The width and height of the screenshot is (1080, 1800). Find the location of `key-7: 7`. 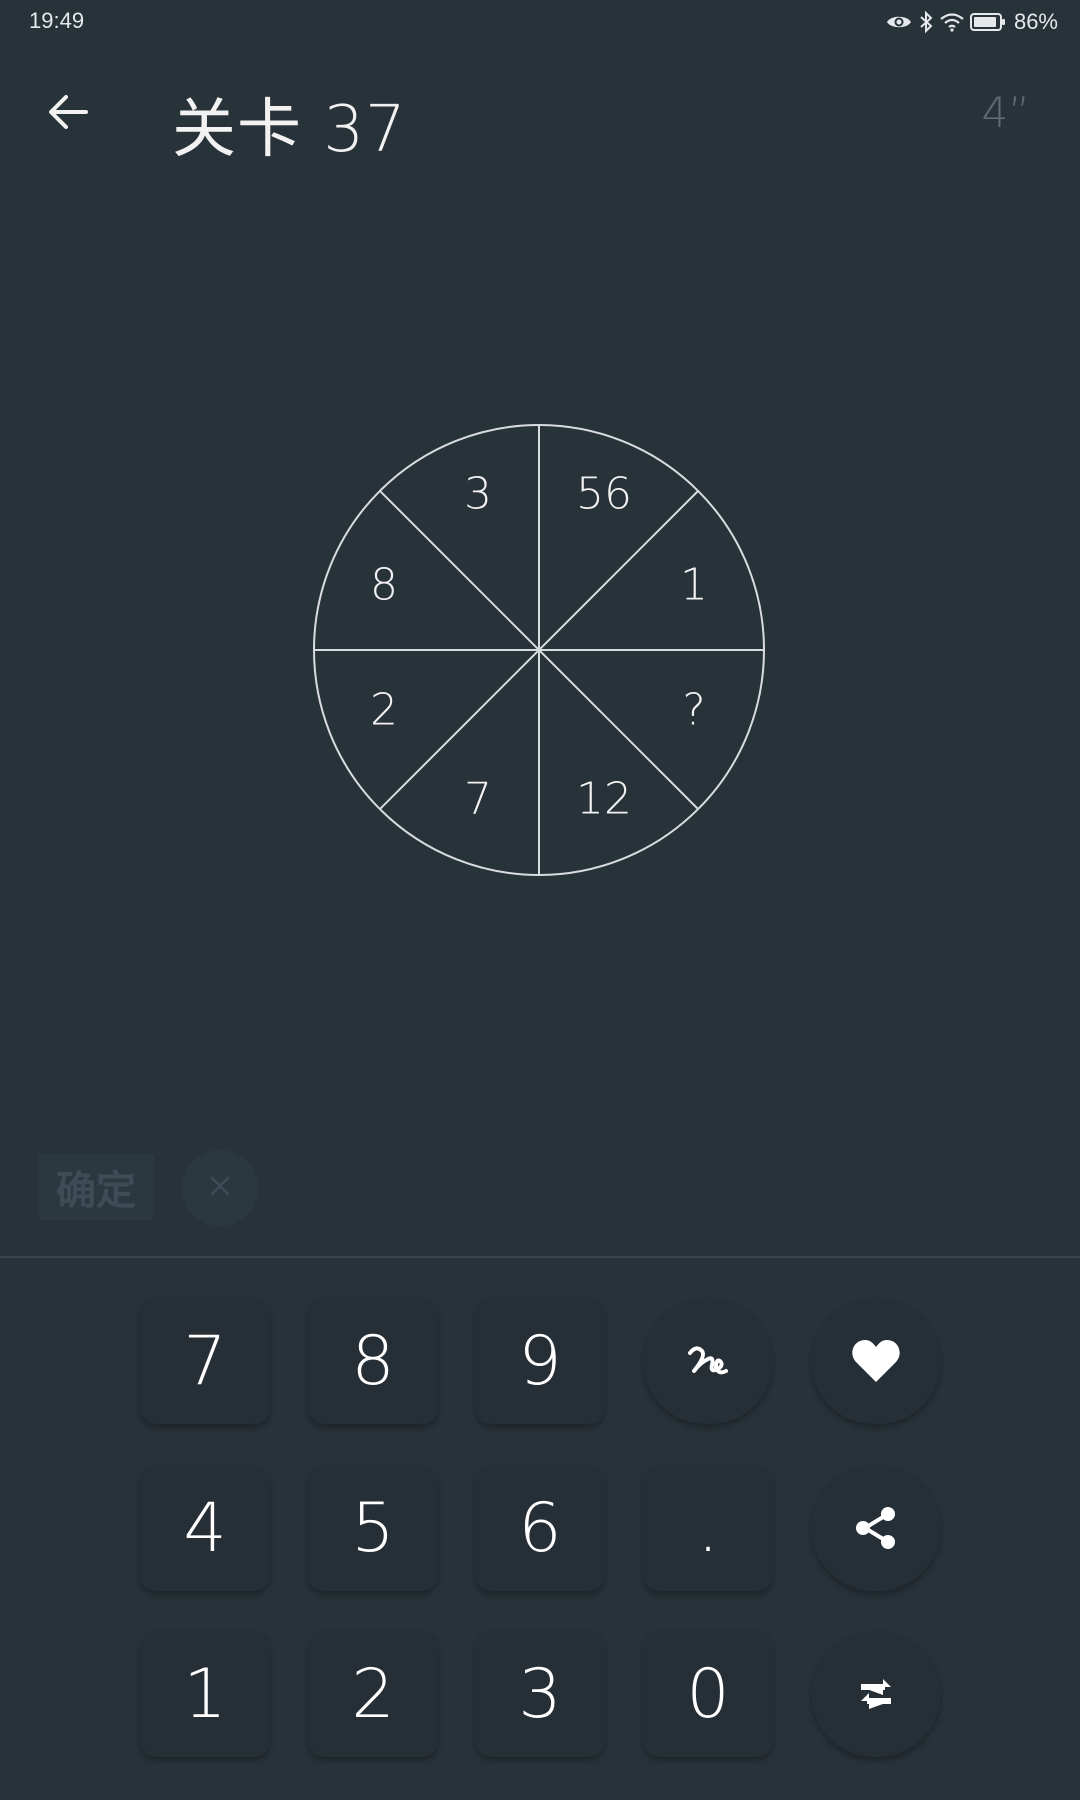

key-7: 7 is located at coordinates (205, 1361).